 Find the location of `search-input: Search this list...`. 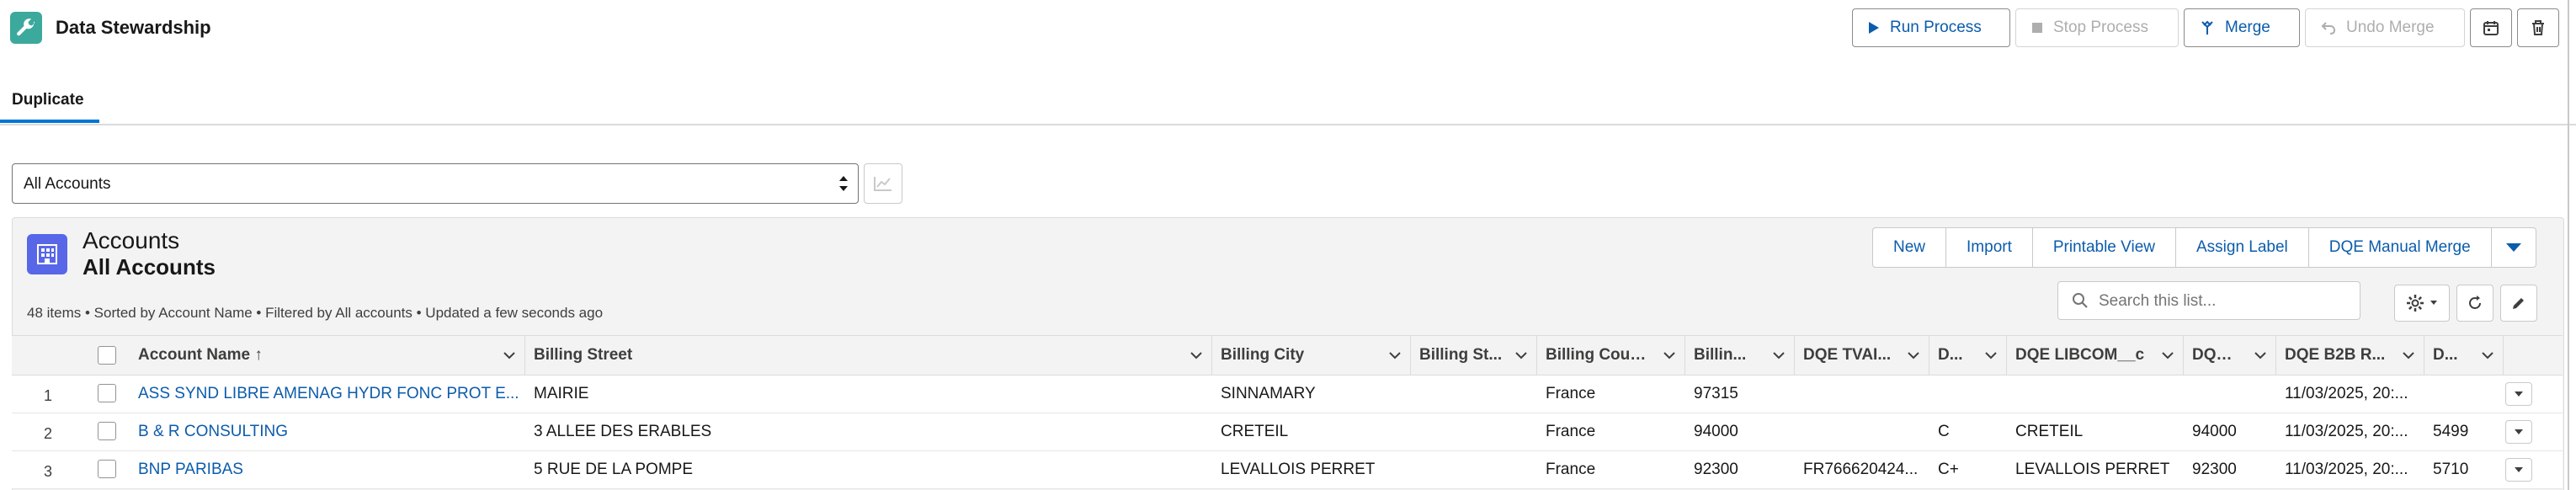

search-input: Search this list... is located at coordinates (2208, 300).